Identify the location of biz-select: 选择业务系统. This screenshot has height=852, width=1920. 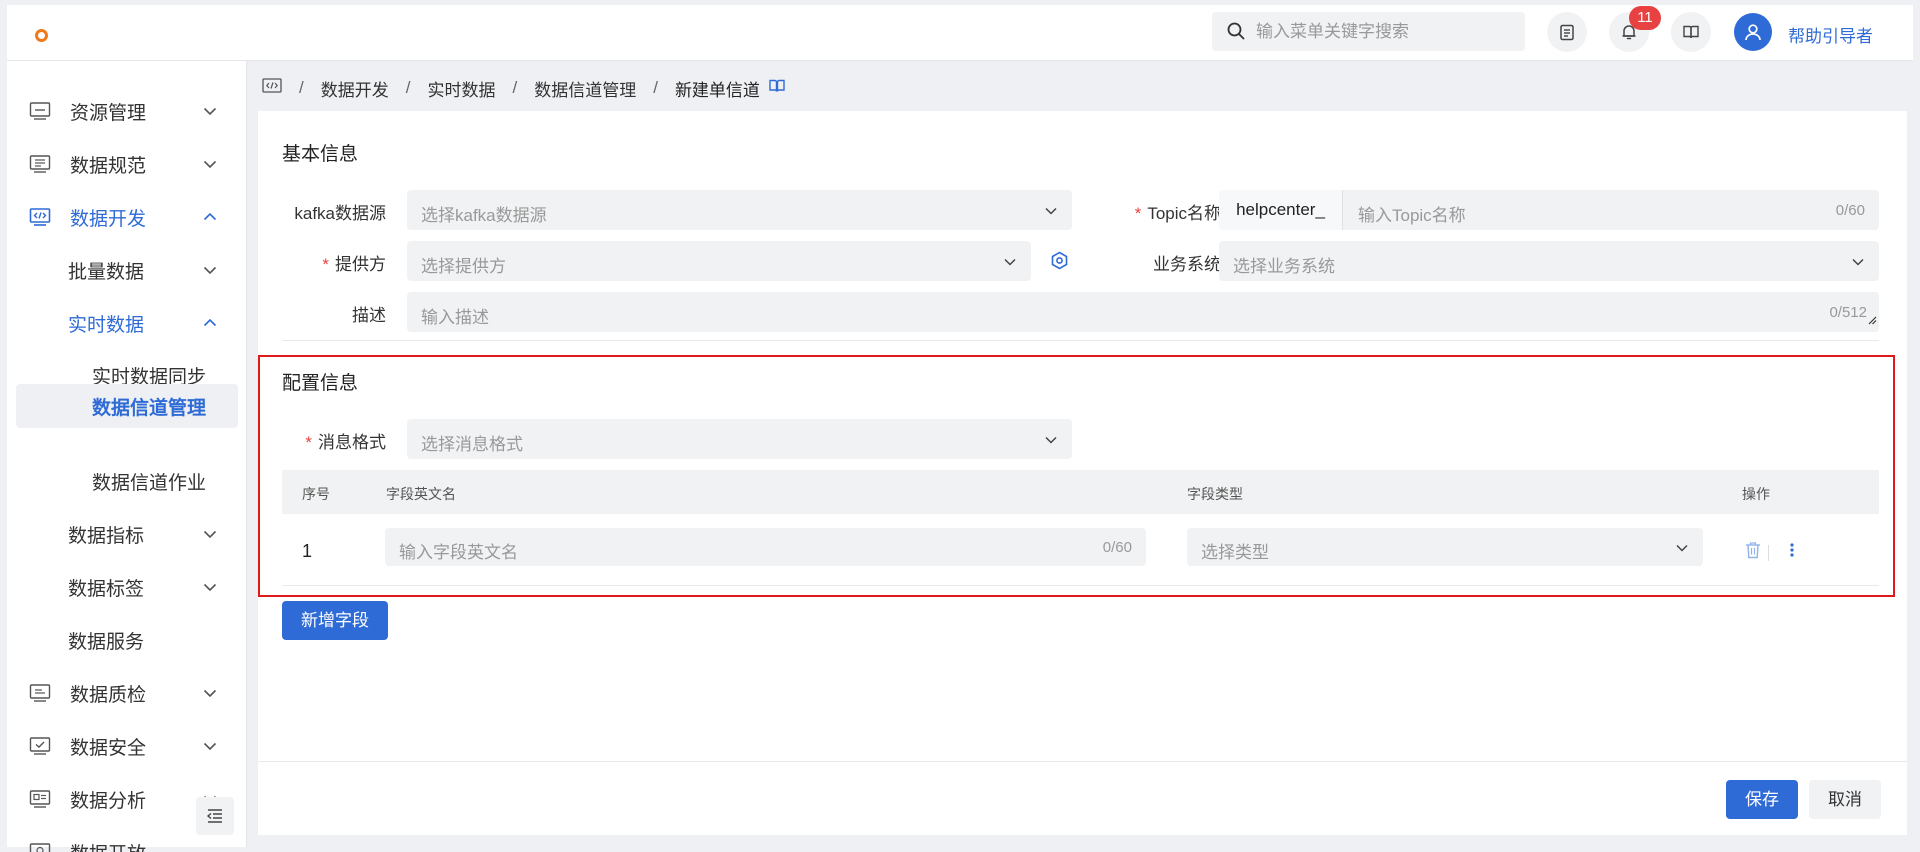
(1549, 261).